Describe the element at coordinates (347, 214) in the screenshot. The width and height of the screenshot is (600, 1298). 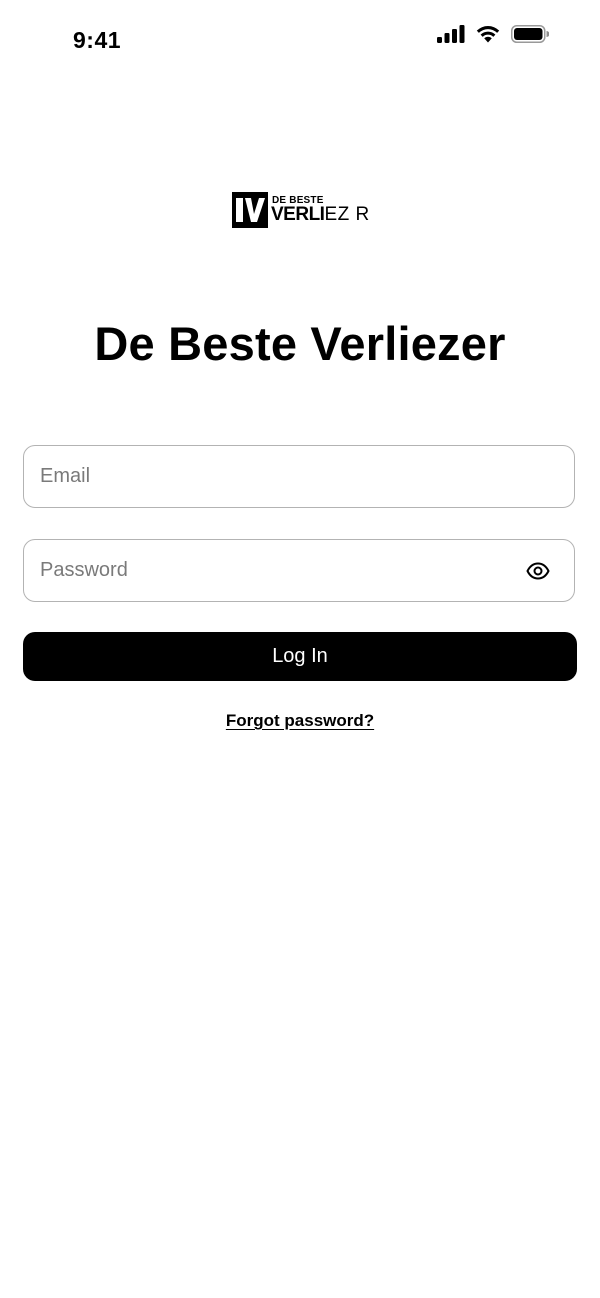
I see `logo-big-text-light: EZ R` at that location.